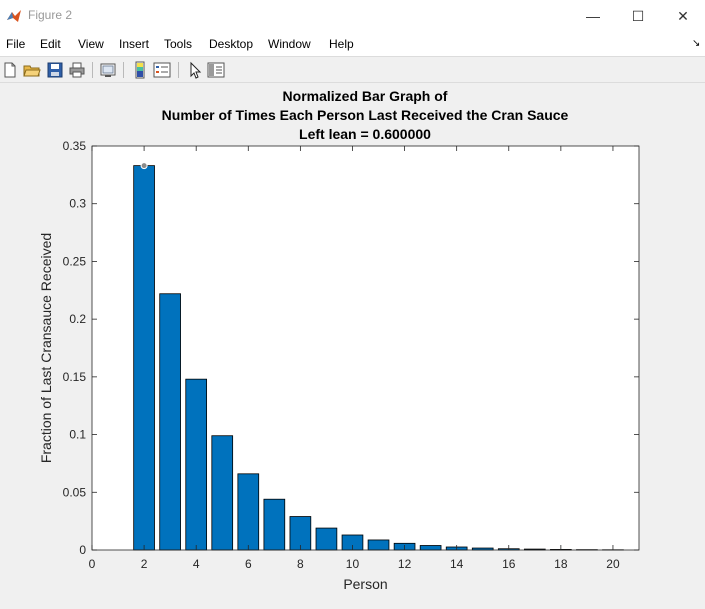 This screenshot has width=705, height=609. Describe the element at coordinates (14, 16) in the screenshot. I see `matlab-app-icon` at that location.